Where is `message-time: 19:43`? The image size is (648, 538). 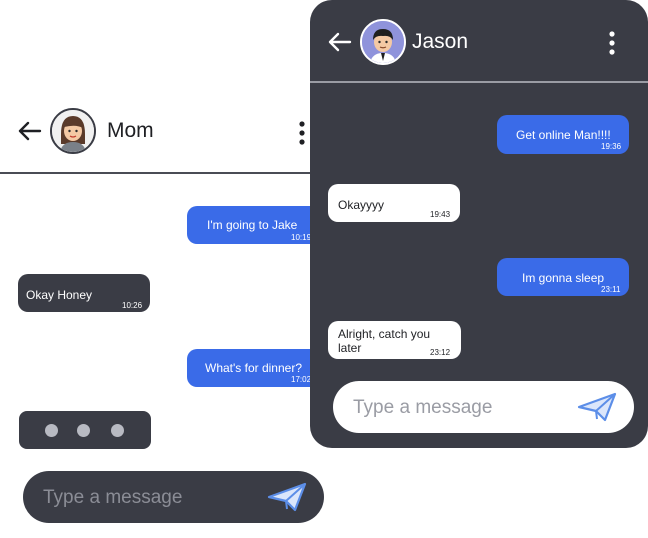
message-time: 19:43 is located at coordinates (440, 214).